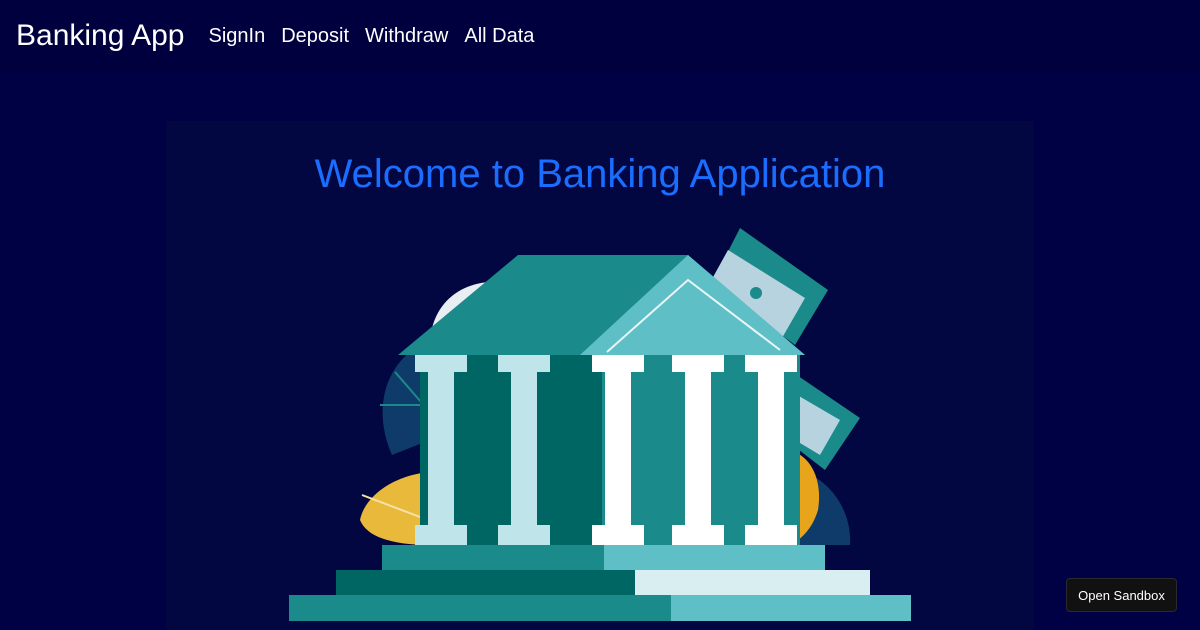 Image resolution: width=1200 pixels, height=630 pixels. Describe the element at coordinates (600, 583) in the screenshot. I see `bank-steps` at that location.